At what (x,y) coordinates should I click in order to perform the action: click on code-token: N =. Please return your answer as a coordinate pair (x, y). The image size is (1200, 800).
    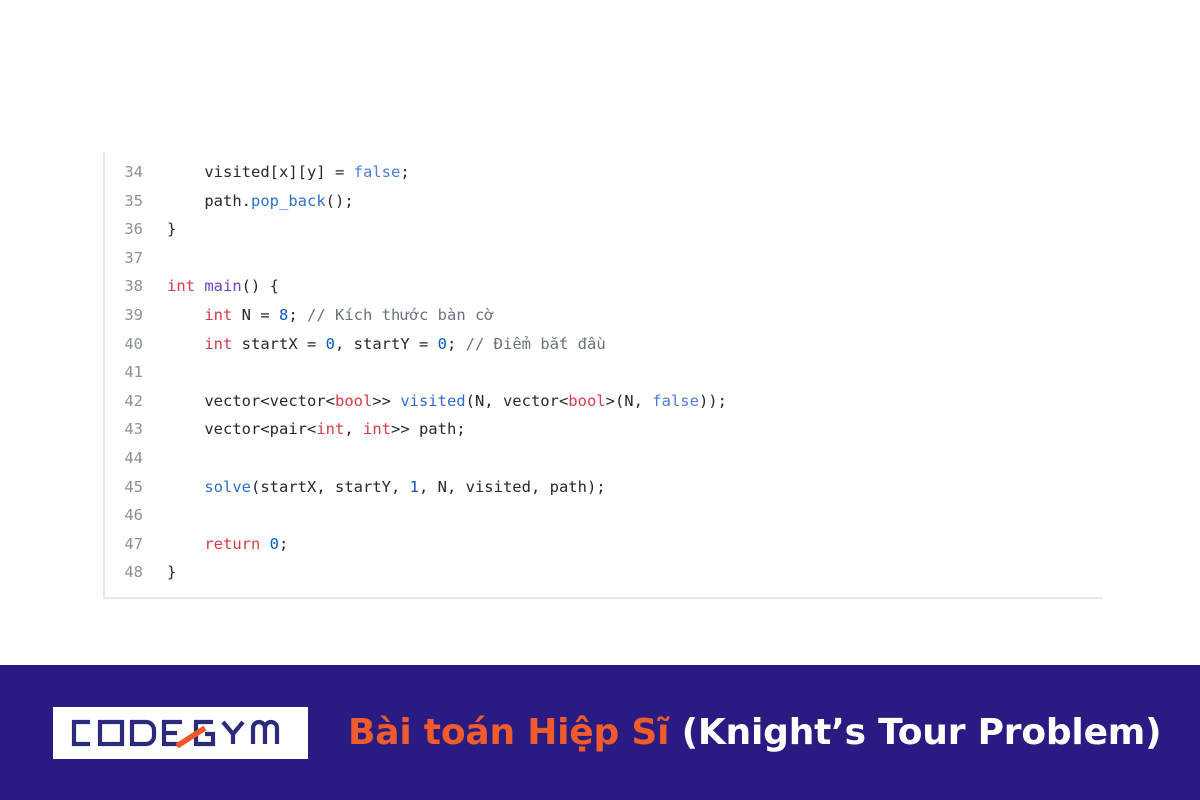
    Looking at the image, I should click on (255, 314).